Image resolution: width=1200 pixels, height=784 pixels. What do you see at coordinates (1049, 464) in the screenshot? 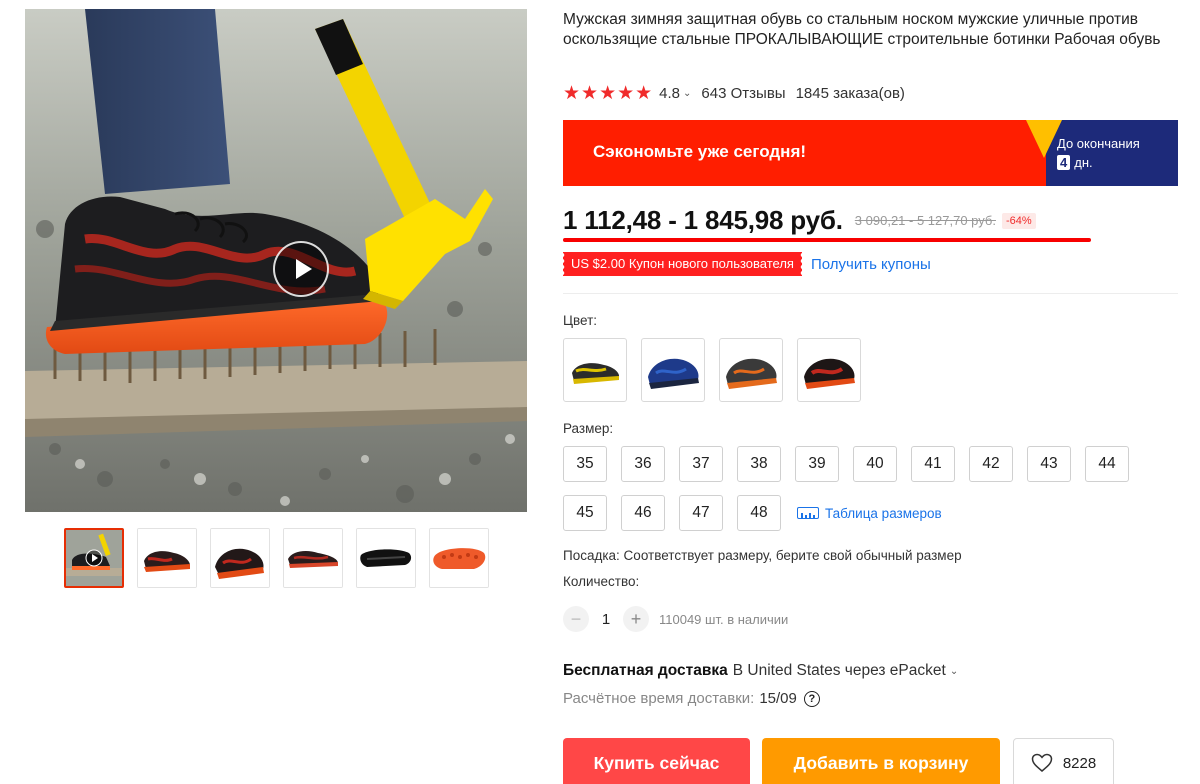
I see `size-option: 43` at bounding box center [1049, 464].